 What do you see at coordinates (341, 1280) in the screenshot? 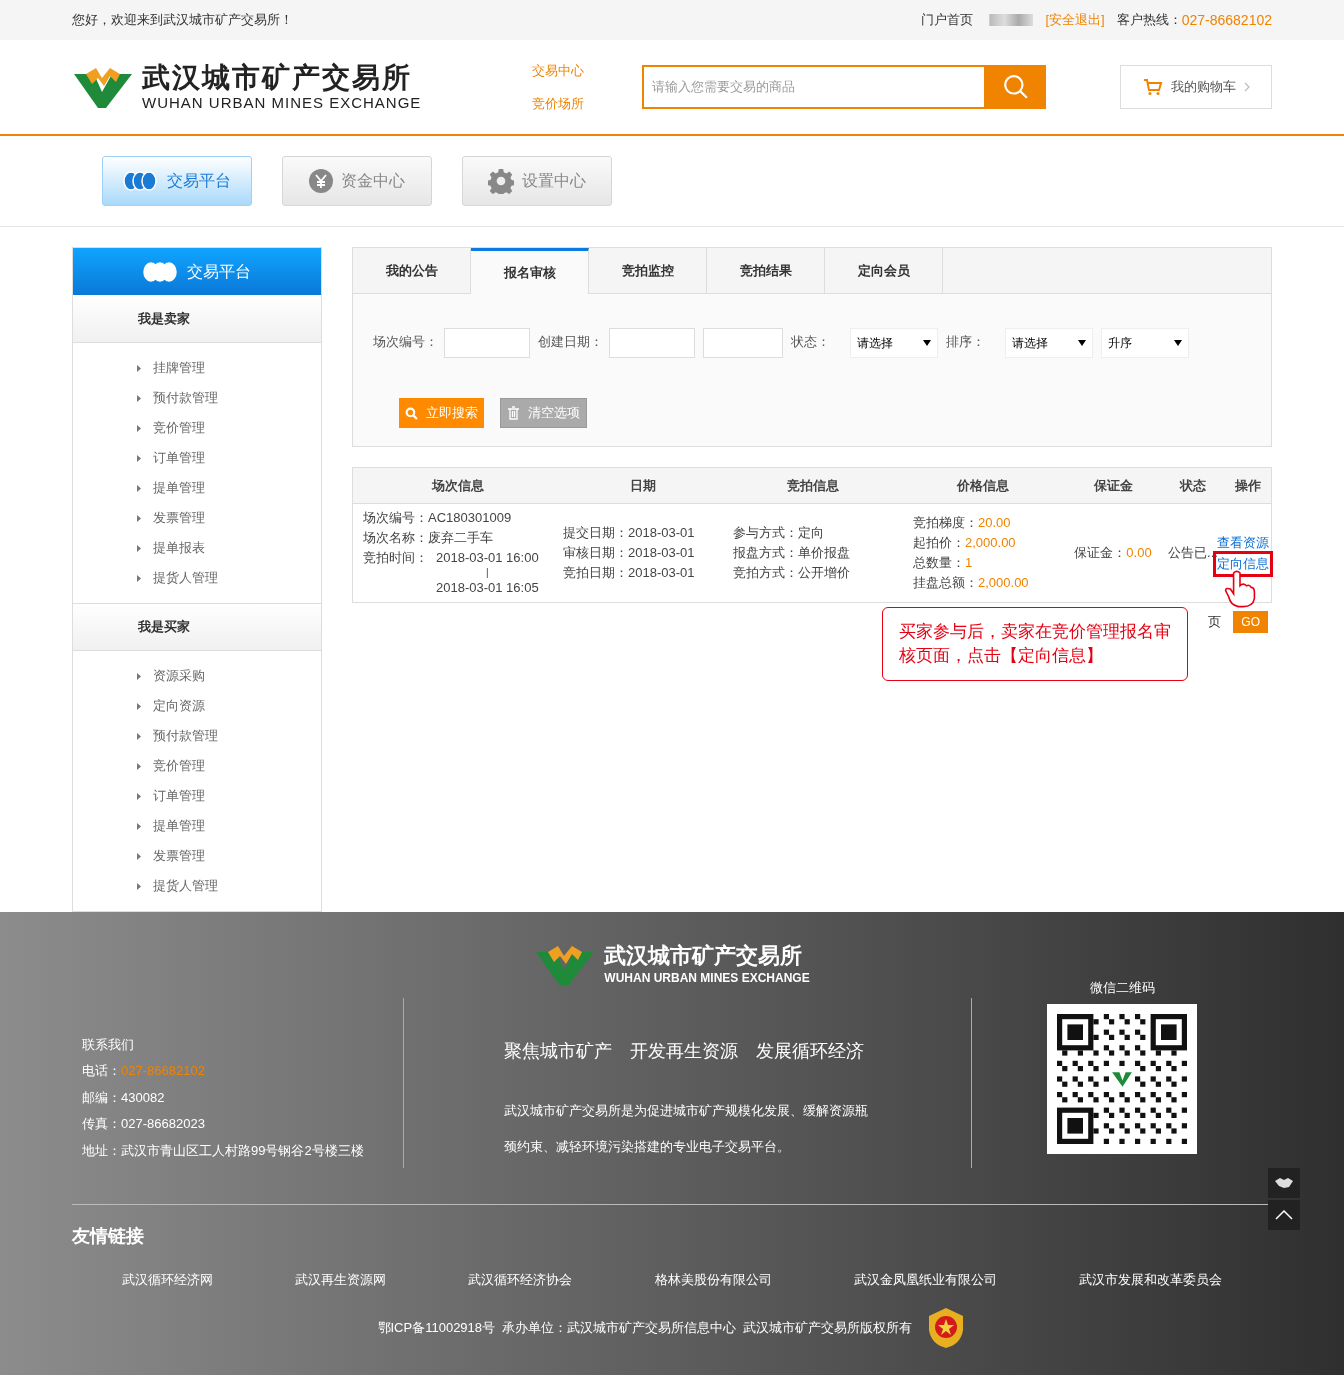
I see `friend-link: 武汉再生资源网` at bounding box center [341, 1280].